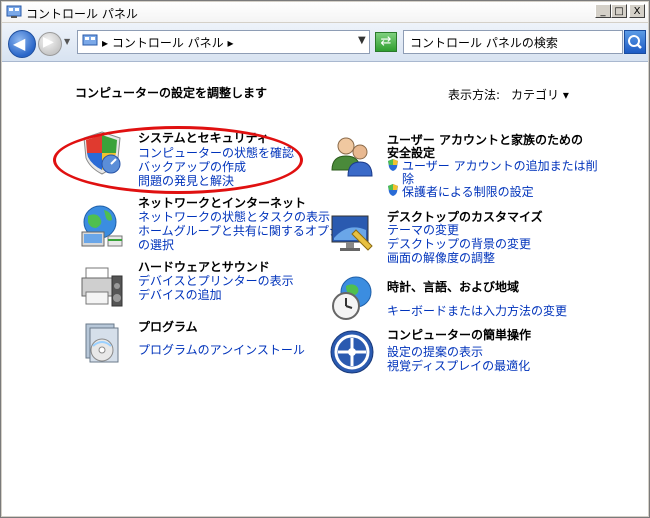  What do you see at coordinates (477, 310) in the screenshot?
I see `link-keyboard-input: キーボードまたは入力方法の変更` at bounding box center [477, 310].